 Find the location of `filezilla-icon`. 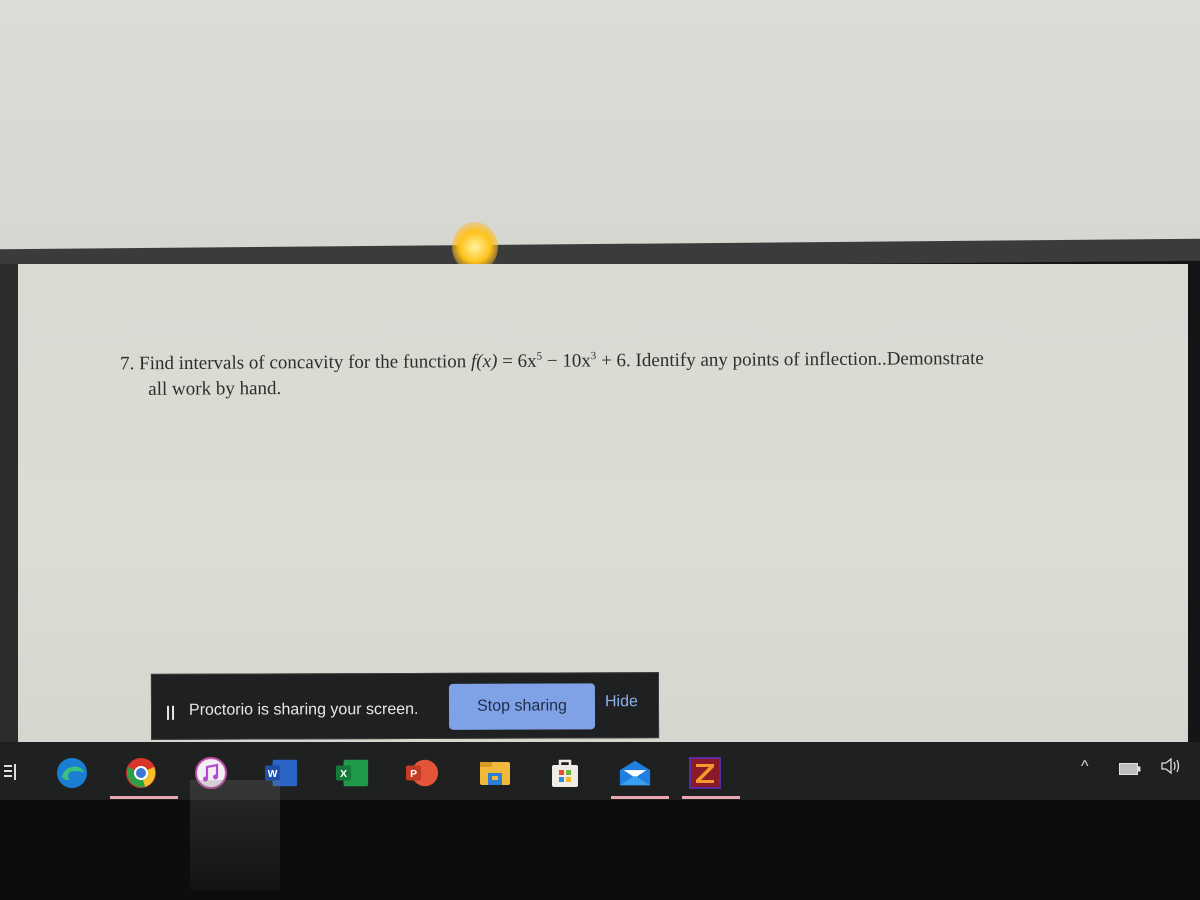

filezilla-icon is located at coordinates (705, 773).